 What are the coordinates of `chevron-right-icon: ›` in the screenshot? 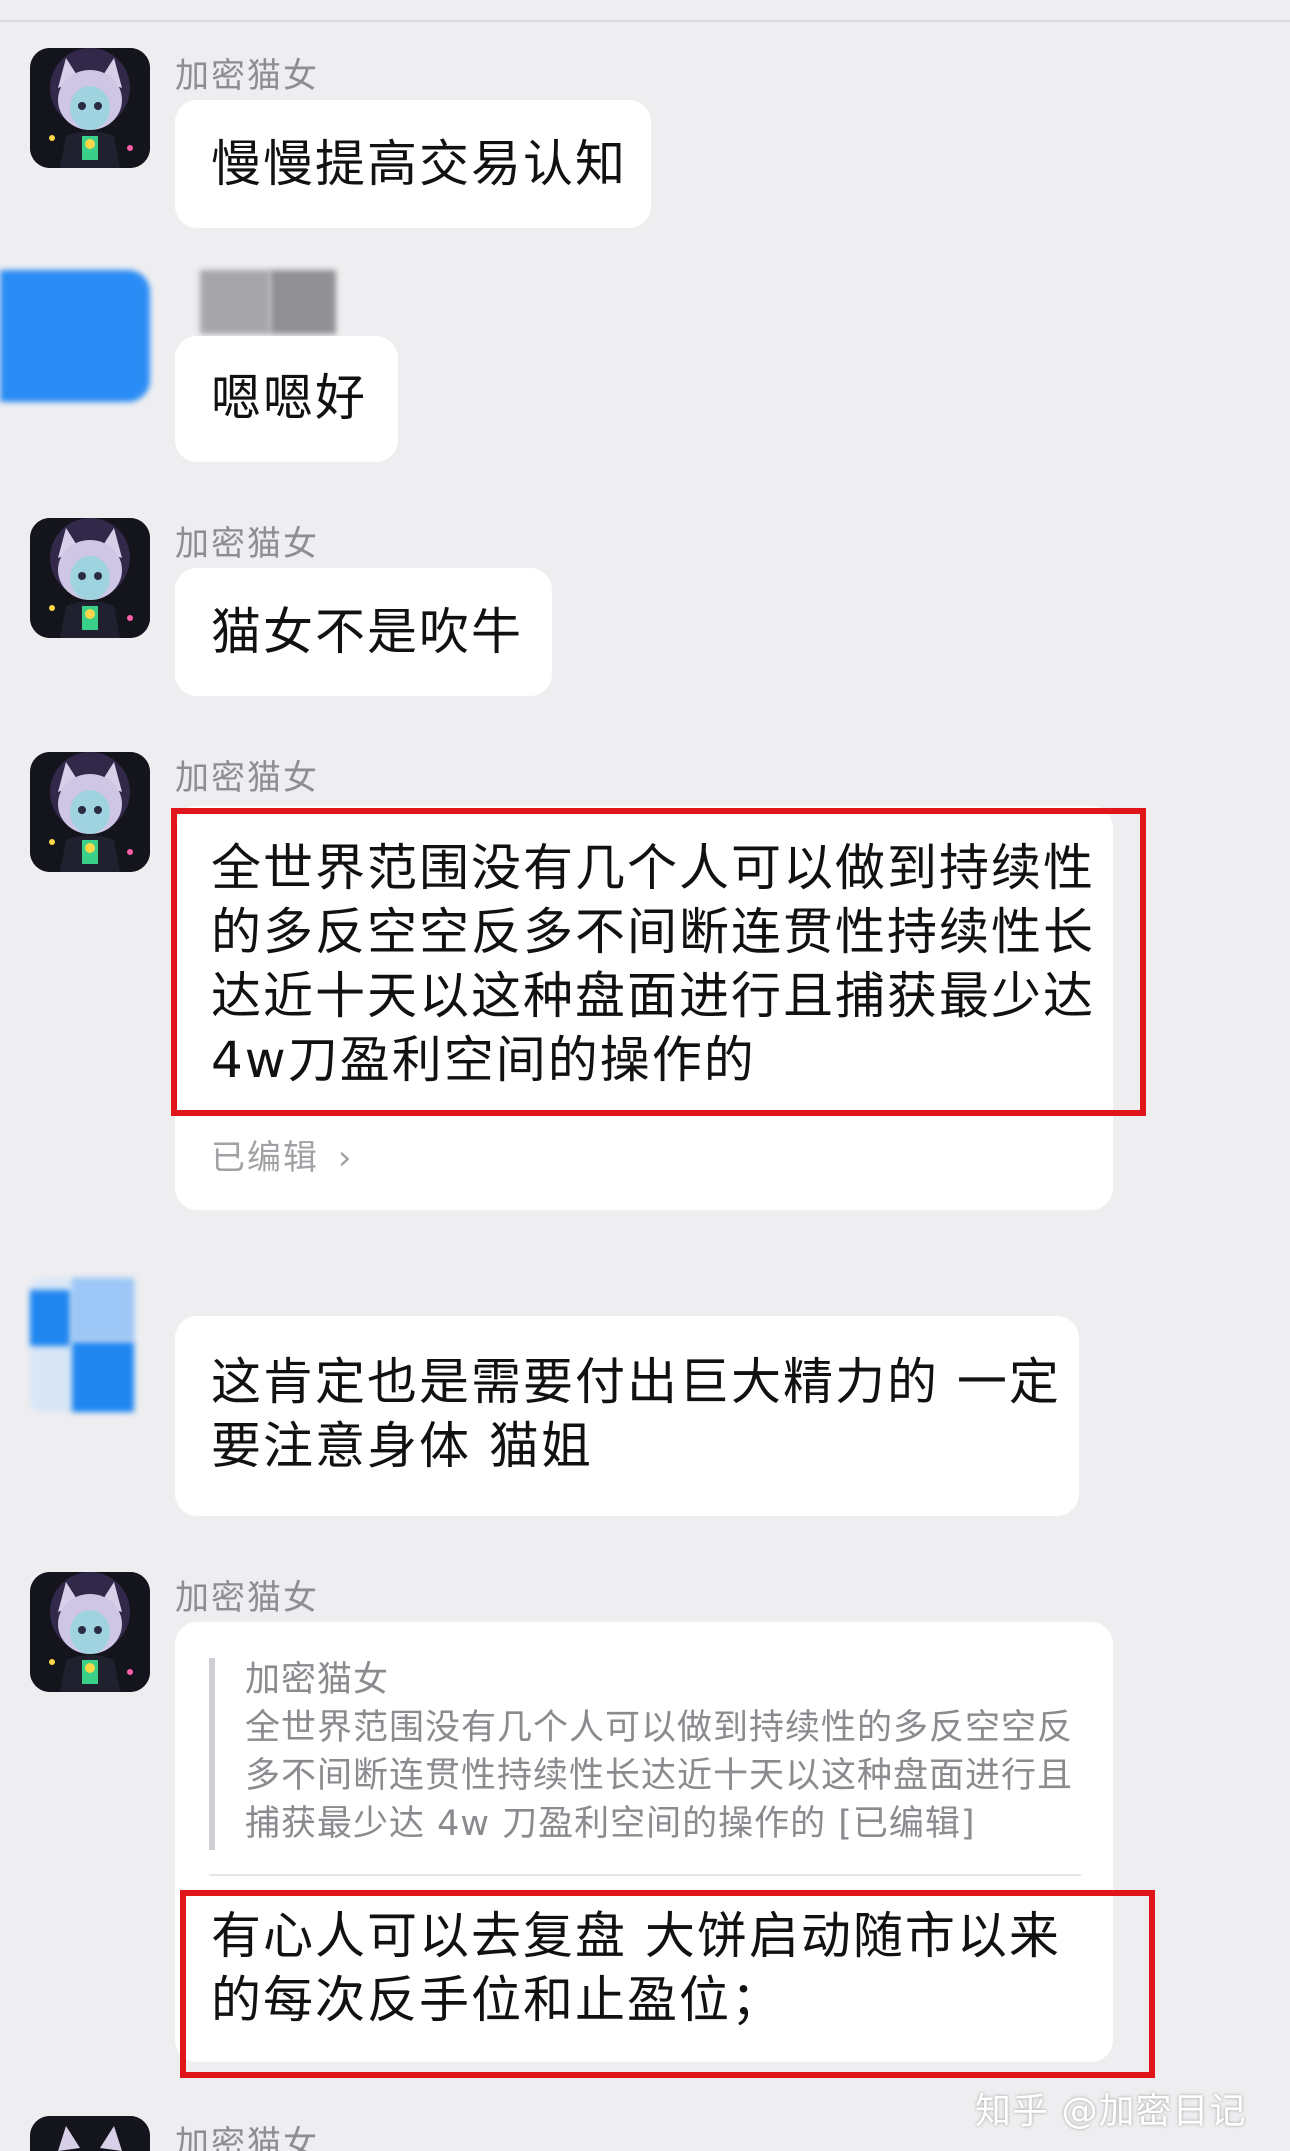 It's located at (345, 1158).